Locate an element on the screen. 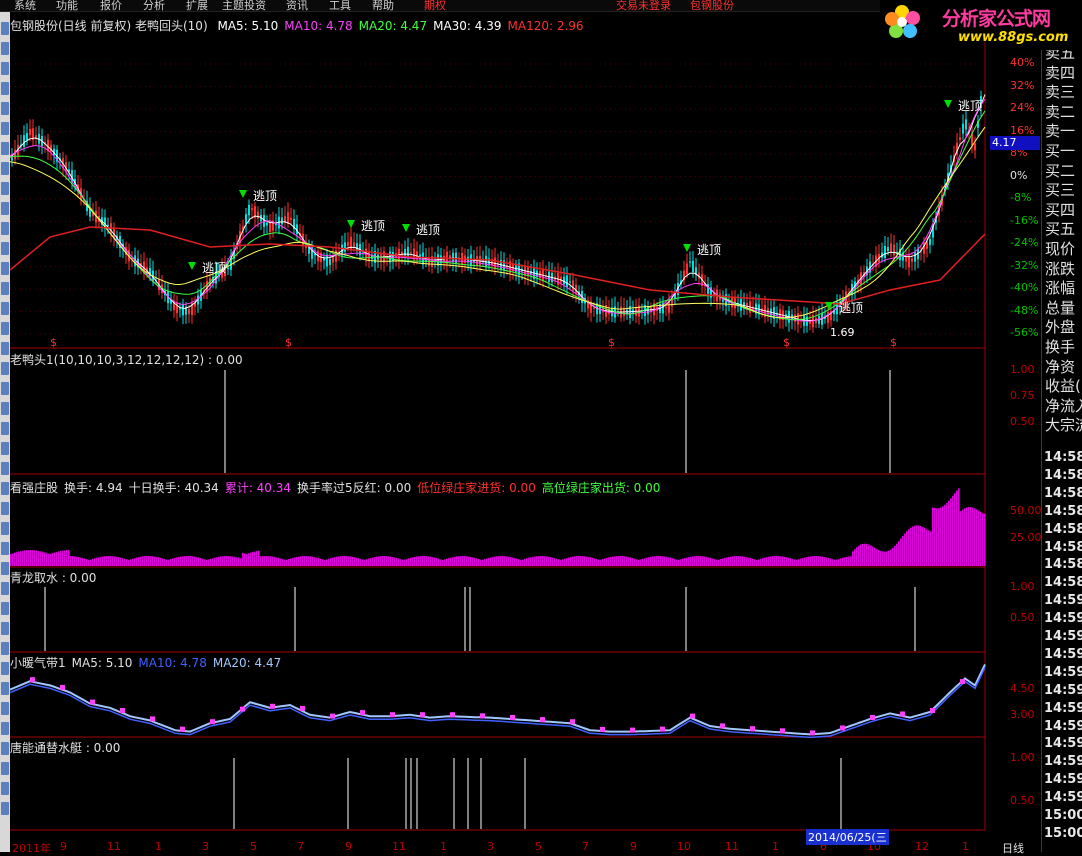 The image size is (1082, 856). quote-row-label: 涨跌 is located at coordinates (1060, 268).